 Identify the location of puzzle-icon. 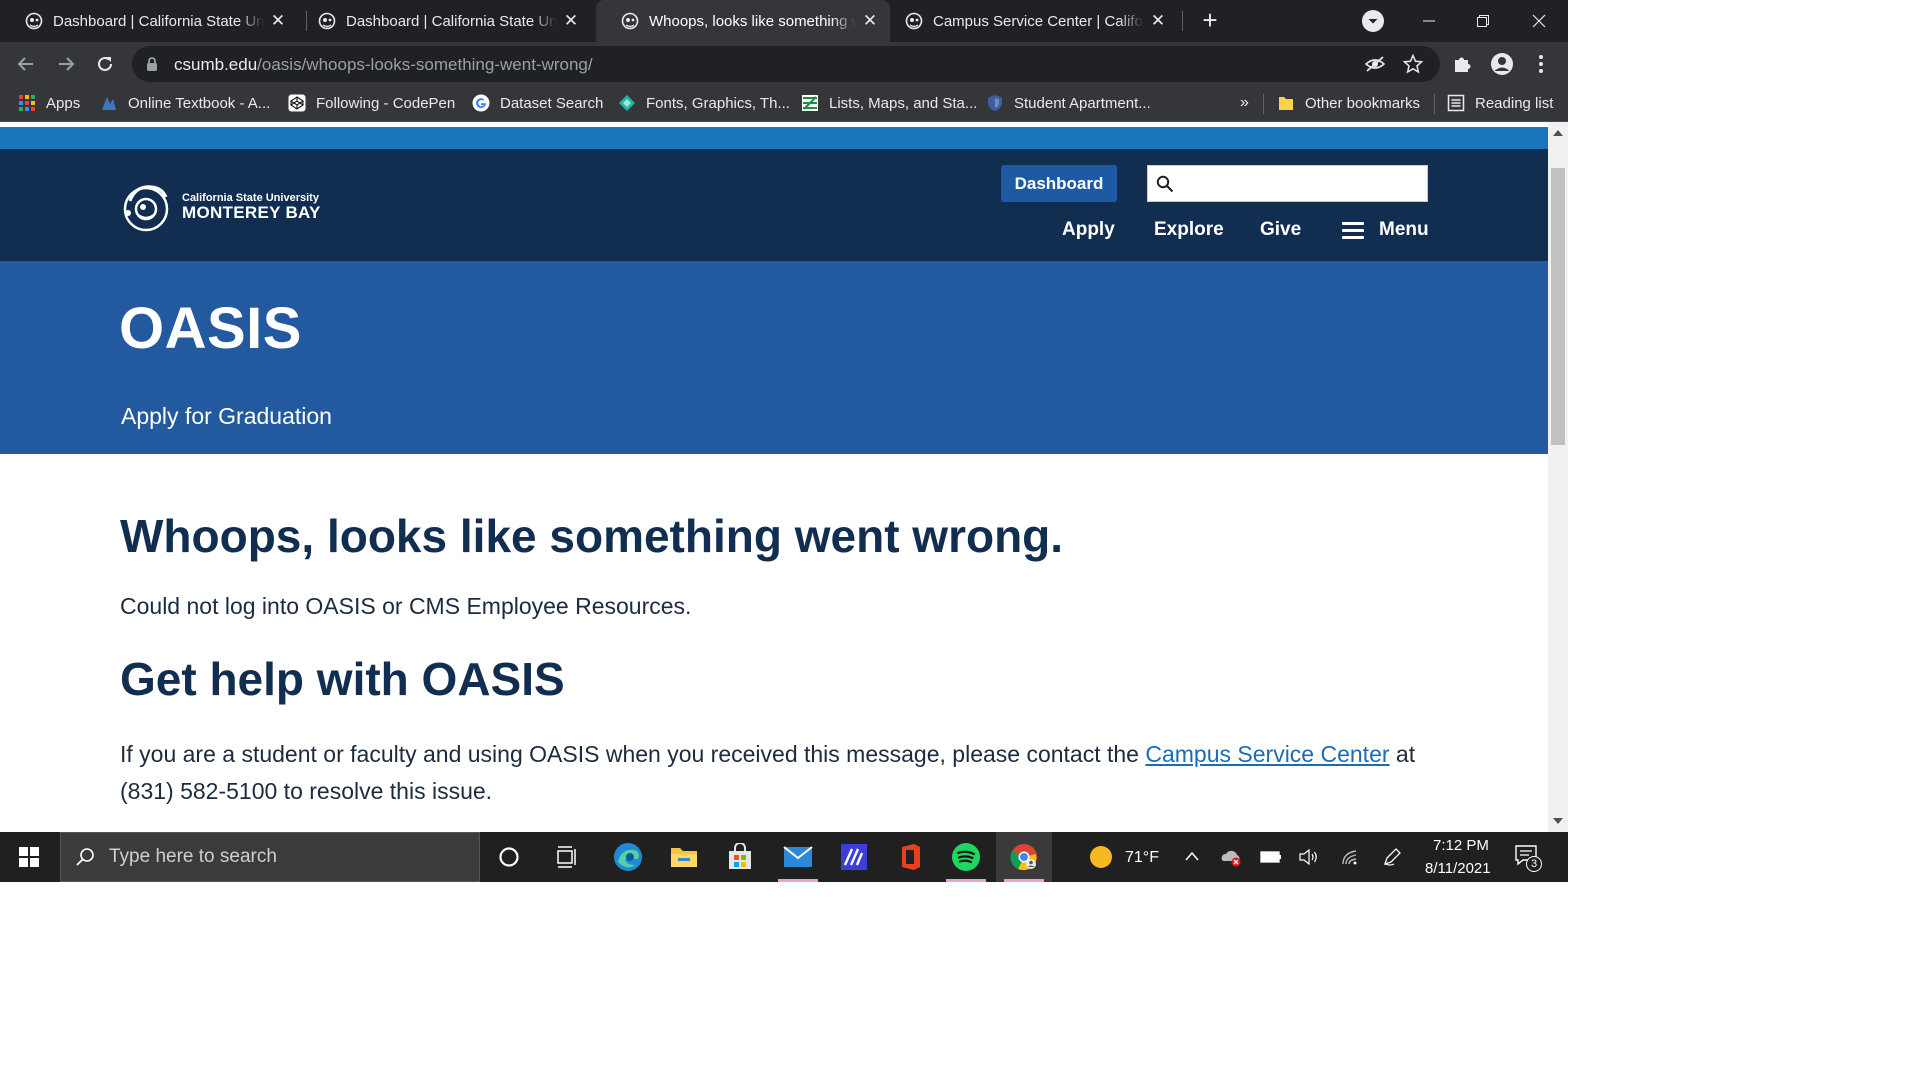
(1463, 64).